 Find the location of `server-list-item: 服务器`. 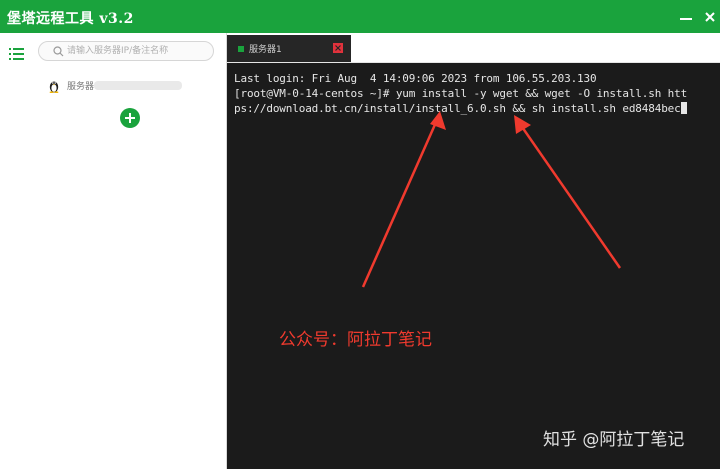

server-list-item: 服务器 is located at coordinates (118, 86).